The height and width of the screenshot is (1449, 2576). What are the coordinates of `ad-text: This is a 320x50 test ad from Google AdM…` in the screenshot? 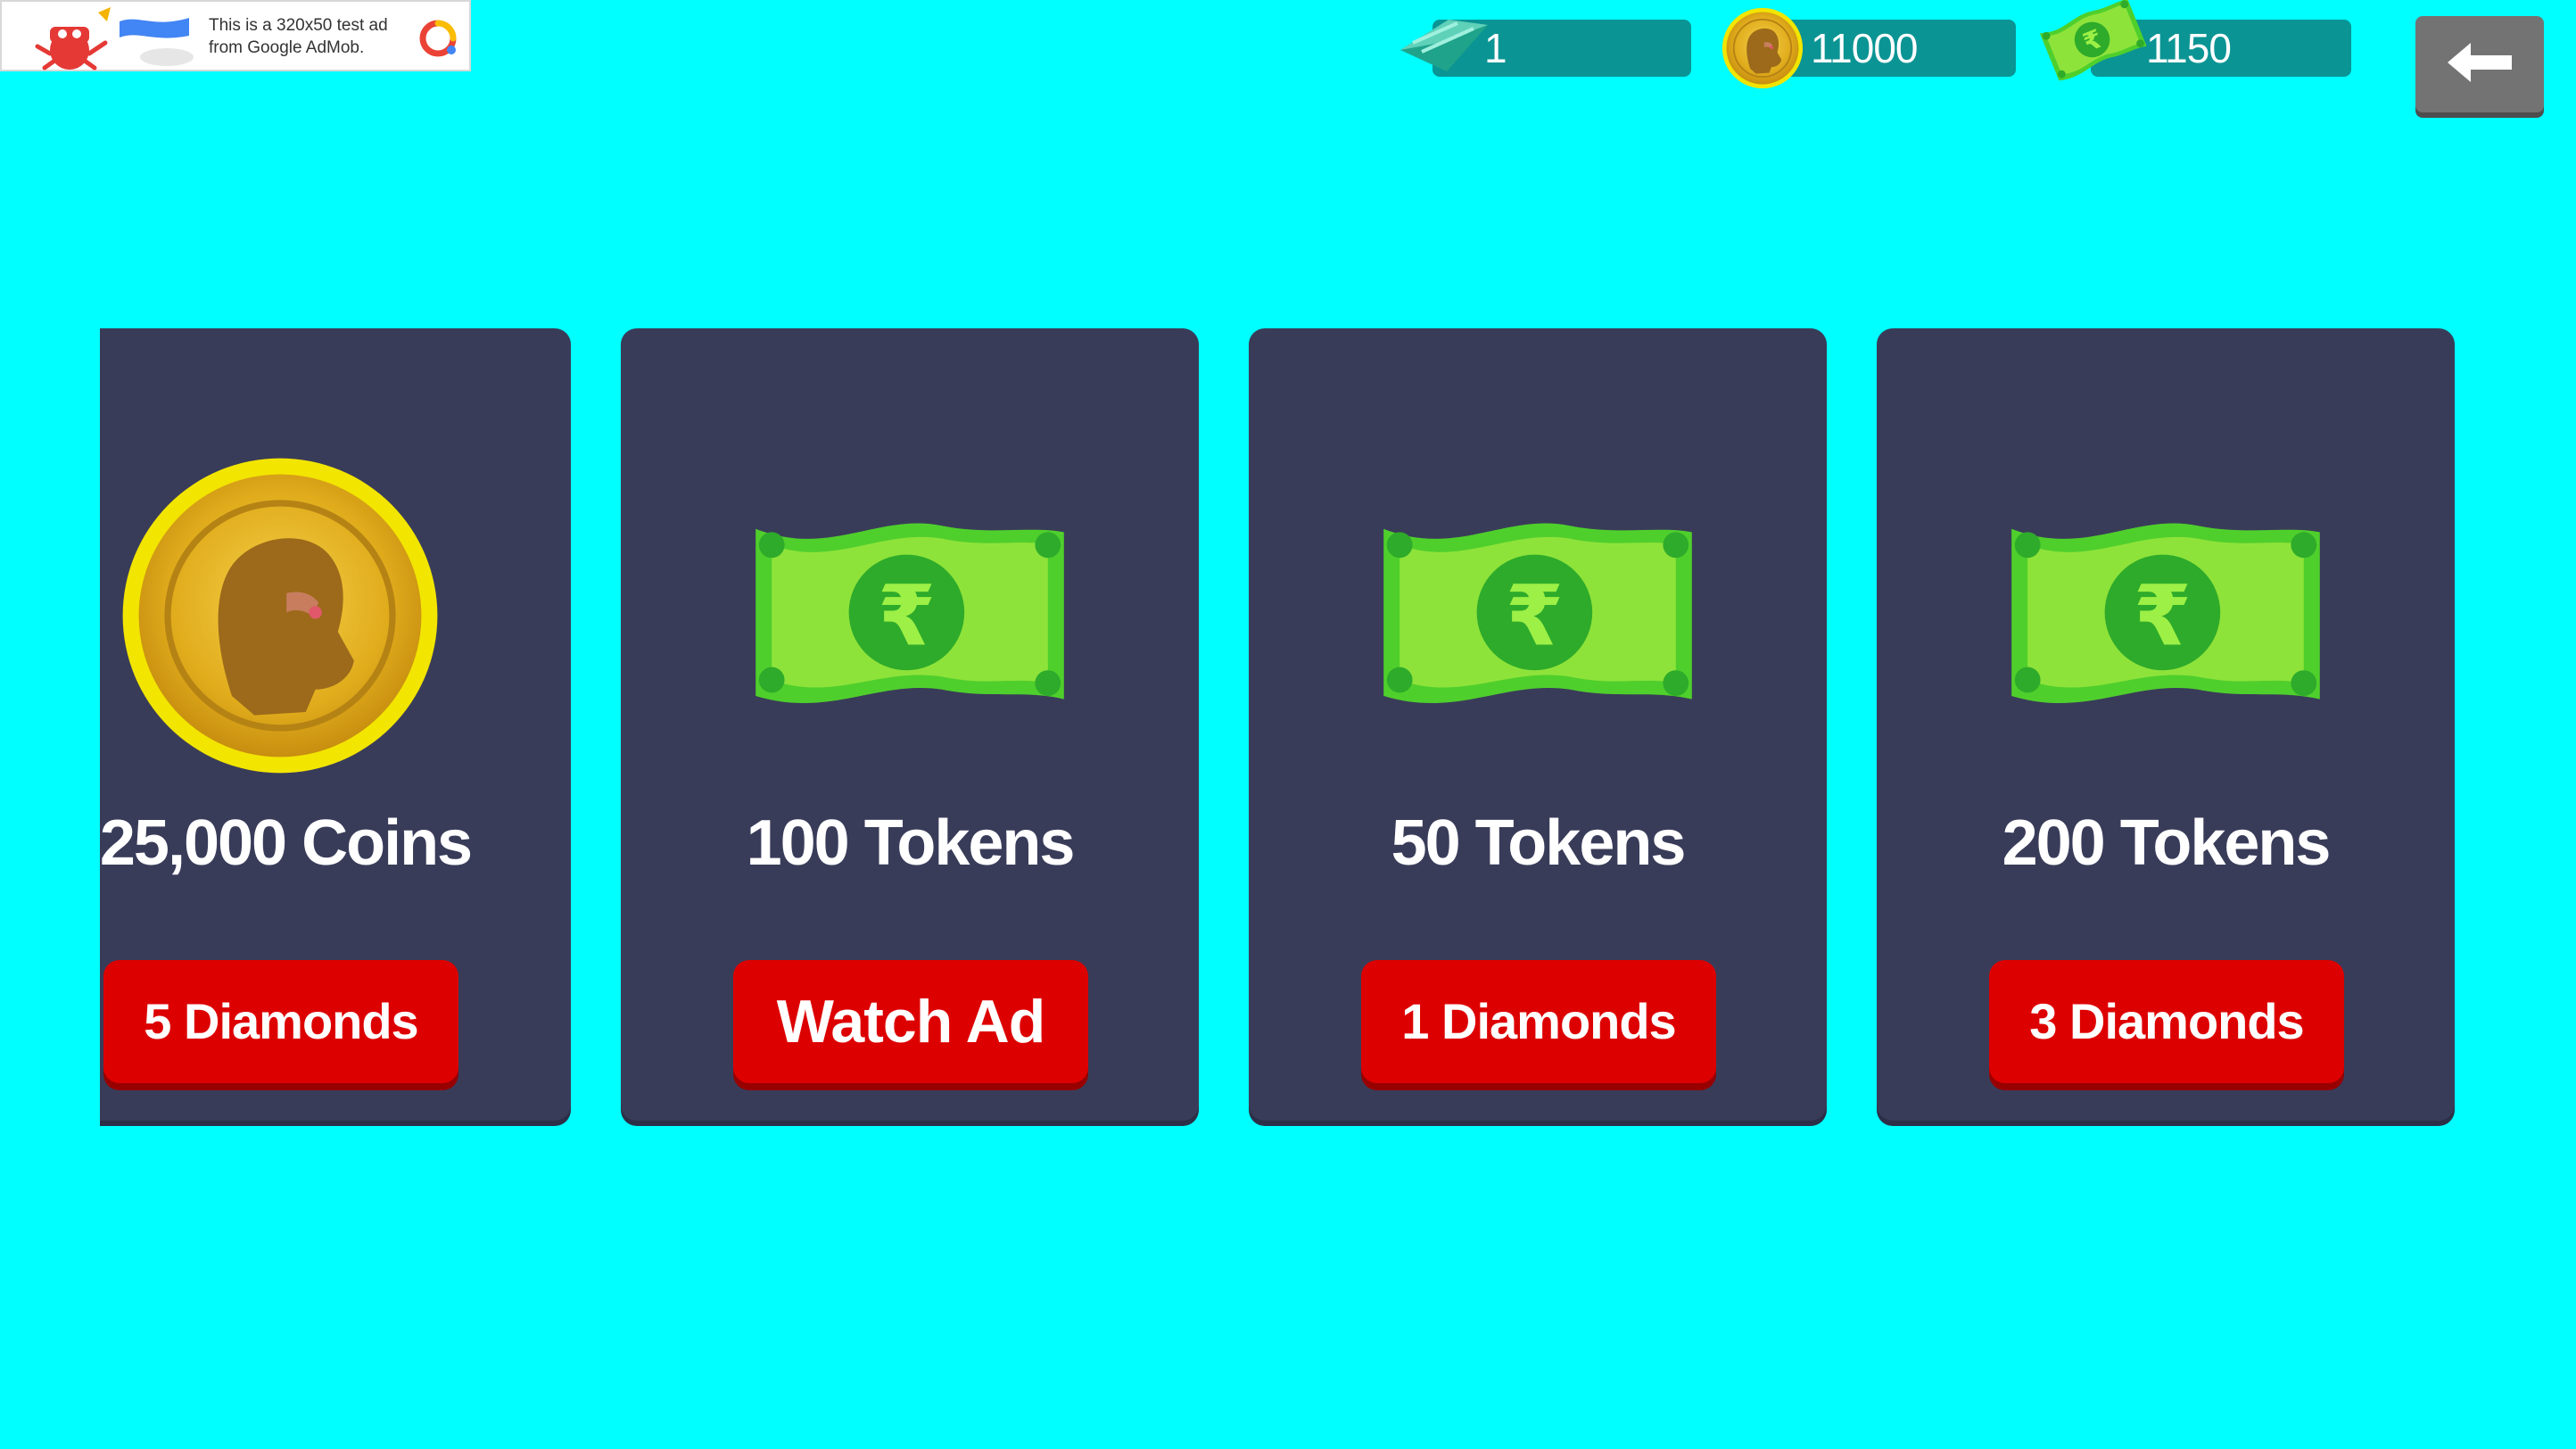 It's located at (298, 36).